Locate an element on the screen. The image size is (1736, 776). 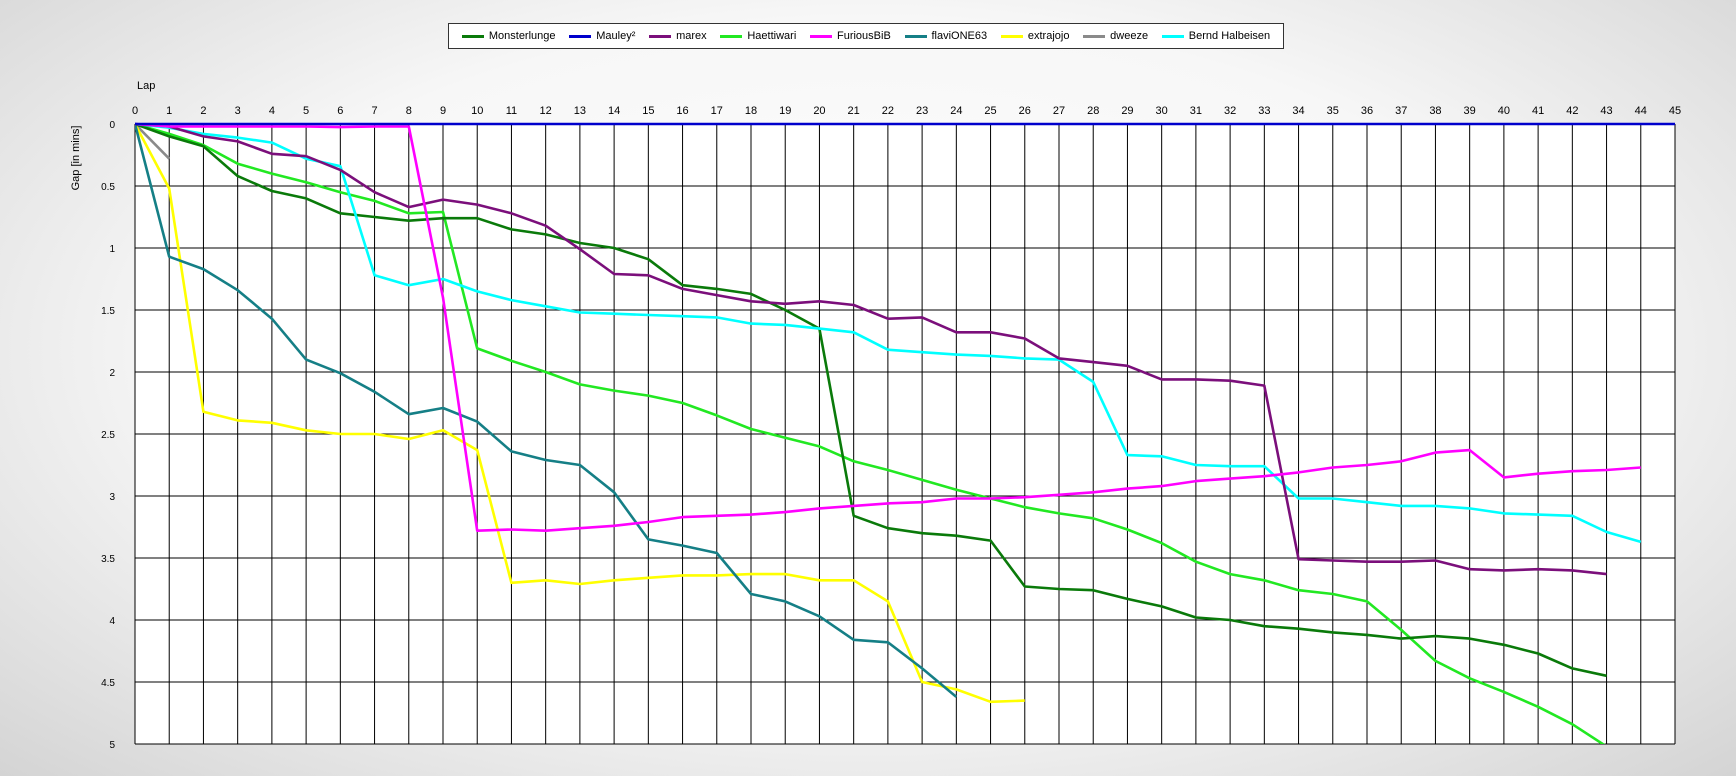
x-tick-label: 32 is located at coordinates (1230, 111).